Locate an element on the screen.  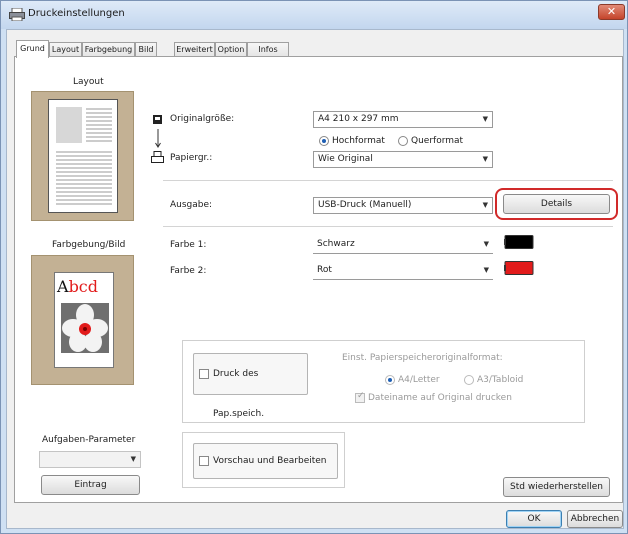
text-lines-icon is located at coordinates (84, 178).